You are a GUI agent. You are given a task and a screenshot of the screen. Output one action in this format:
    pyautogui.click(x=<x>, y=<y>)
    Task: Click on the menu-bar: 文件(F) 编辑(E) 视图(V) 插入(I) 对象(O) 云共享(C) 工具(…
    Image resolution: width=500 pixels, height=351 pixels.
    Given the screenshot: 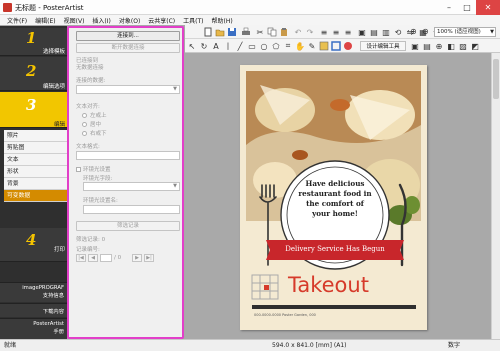 What is the action you would take?
    pyautogui.click(x=250, y=20)
    